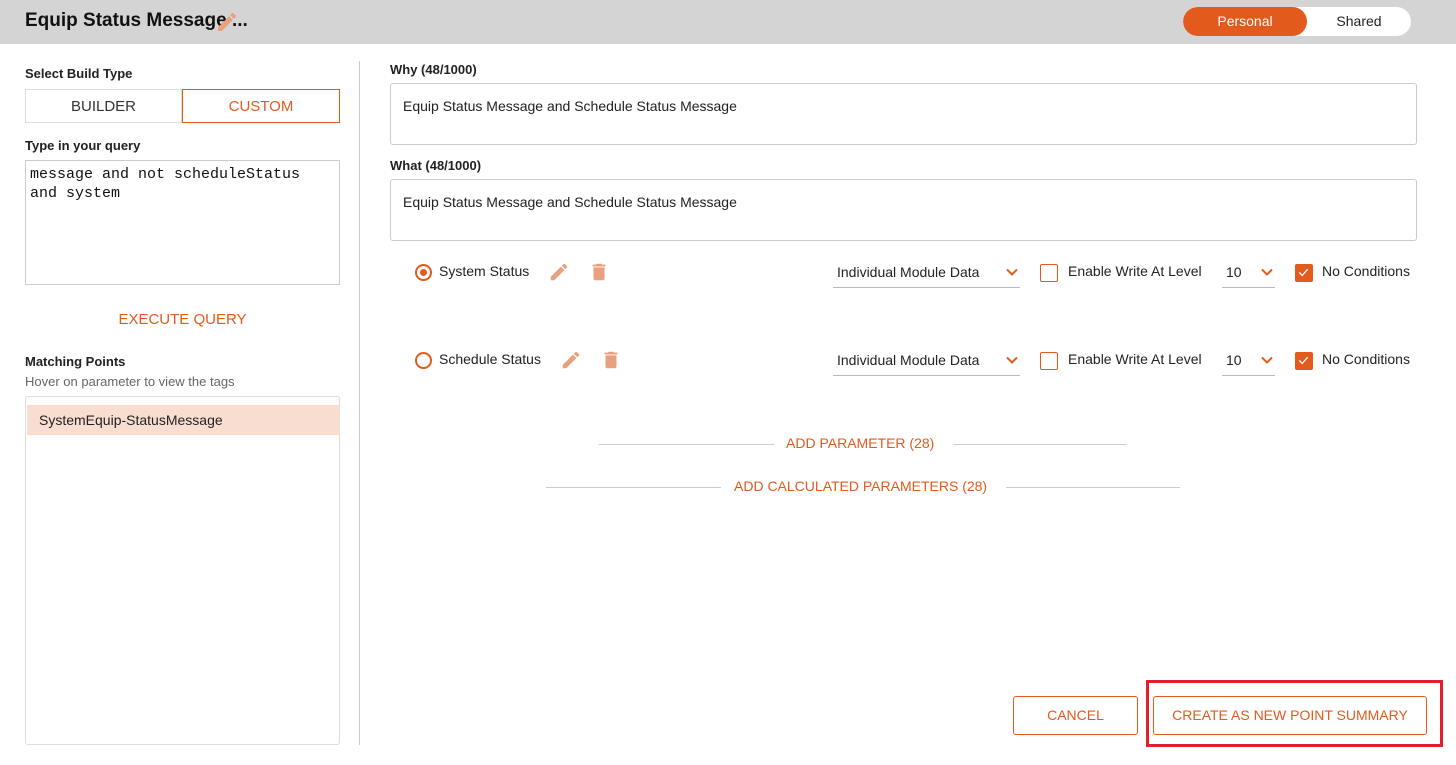 The width and height of the screenshot is (1456, 765). Describe the element at coordinates (860, 443) in the screenshot. I see `add-parameter-button: ADD PARAMETER (28)` at that location.